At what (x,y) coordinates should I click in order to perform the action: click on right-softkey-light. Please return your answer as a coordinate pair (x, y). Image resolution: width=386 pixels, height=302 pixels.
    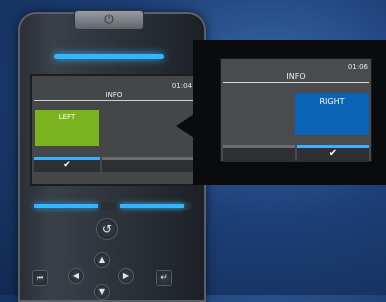
    Looking at the image, I should click on (152, 206).